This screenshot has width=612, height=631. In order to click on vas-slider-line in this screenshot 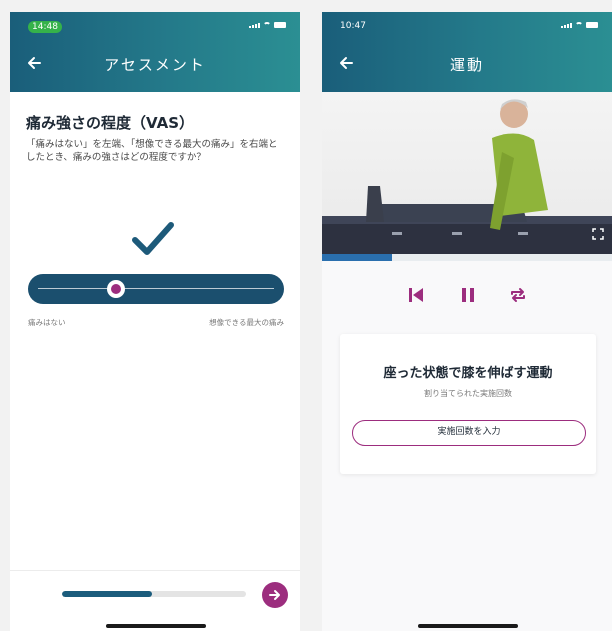, I will do `click(156, 288)`.